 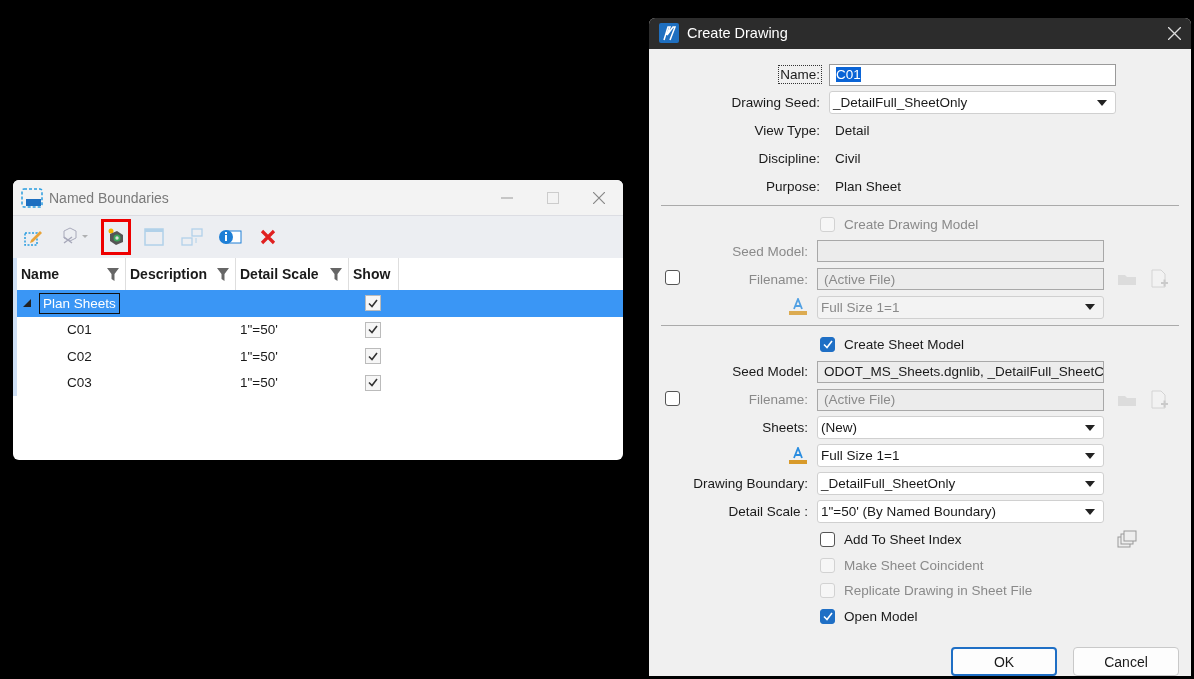 What do you see at coordinates (750, 483) in the screenshot?
I see `field-label: Drawing Boundary:` at bounding box center [750, 483].